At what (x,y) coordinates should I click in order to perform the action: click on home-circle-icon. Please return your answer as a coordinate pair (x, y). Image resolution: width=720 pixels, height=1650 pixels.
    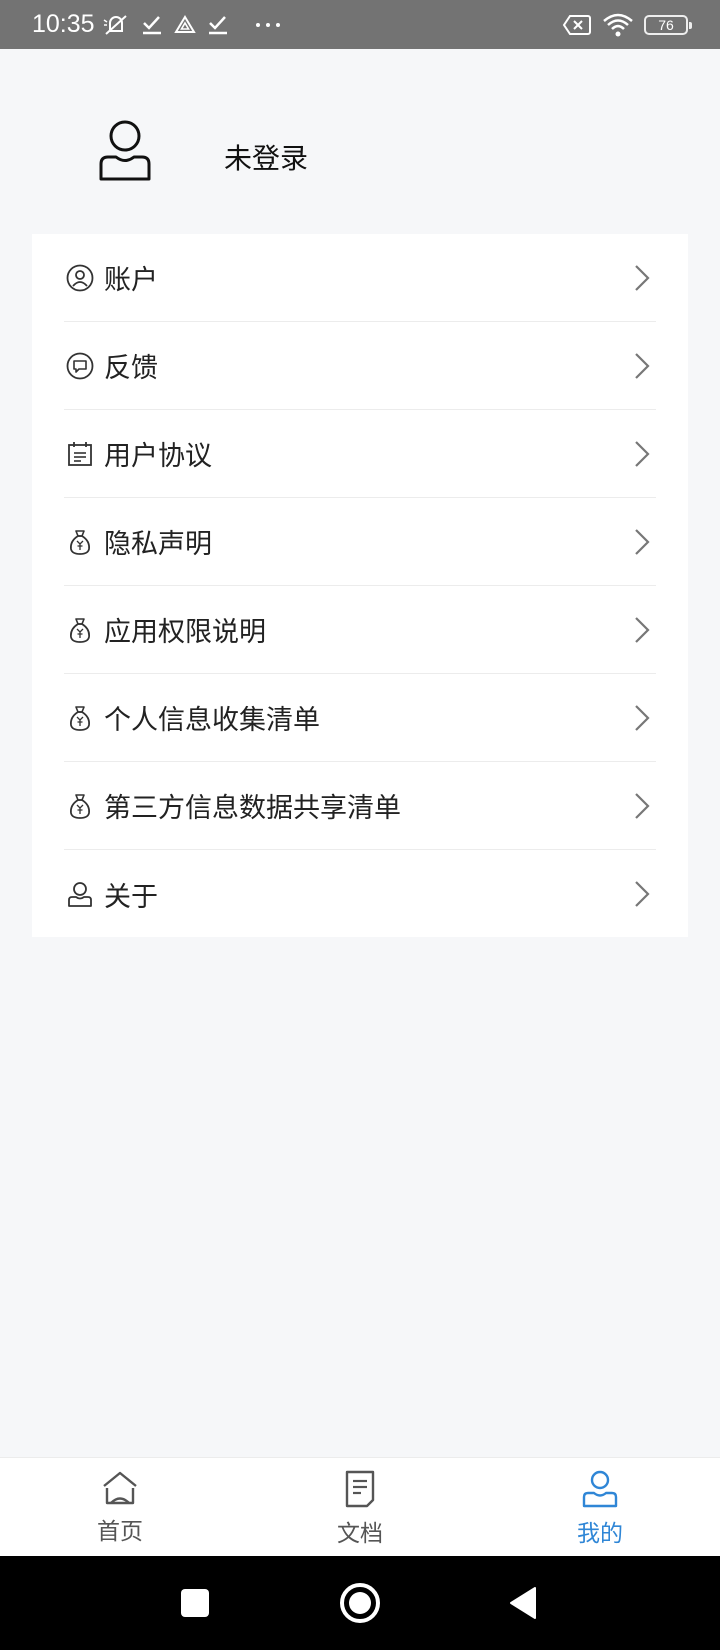
    Looking at the image, I should click on (360, 1603).